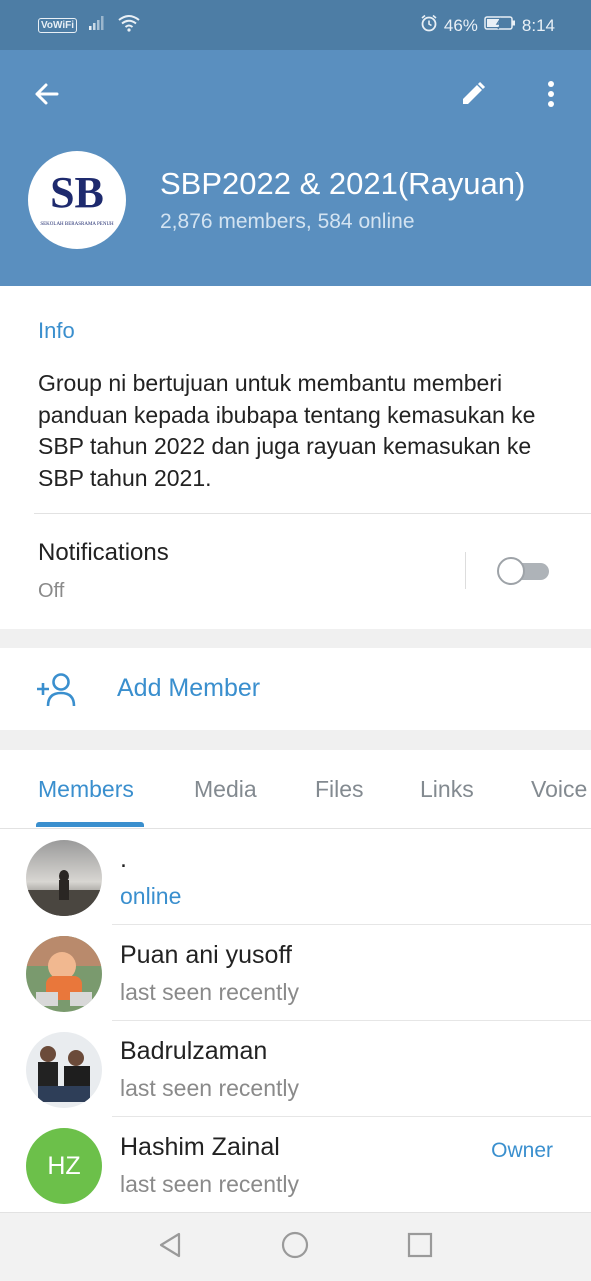 This screenshot has height=1281, width=591. I want to click on nav-home-button, so click(295, 1247).